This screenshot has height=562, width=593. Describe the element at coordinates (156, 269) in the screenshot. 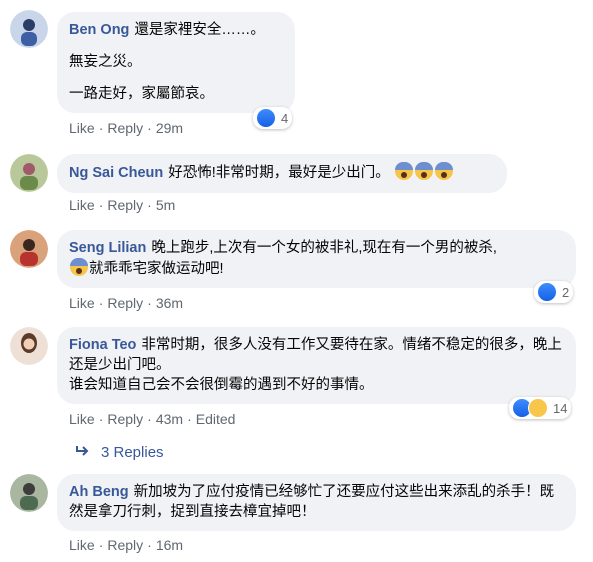

I see `comment-text: 就乖乖宅家做运动吧!` at that location.